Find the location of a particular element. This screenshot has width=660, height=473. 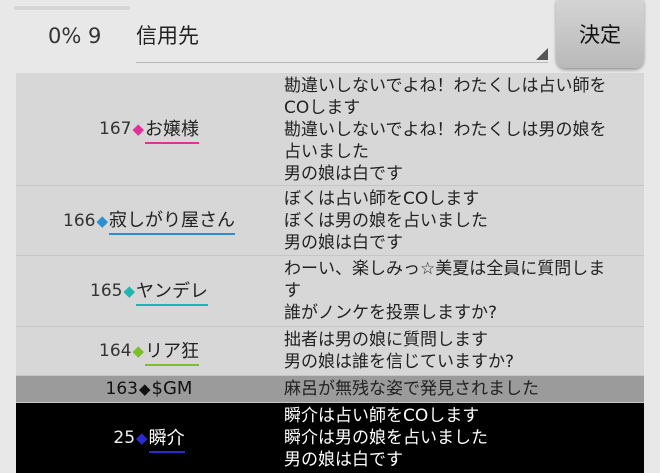

progress-bar is located at coordinates (72, 8).